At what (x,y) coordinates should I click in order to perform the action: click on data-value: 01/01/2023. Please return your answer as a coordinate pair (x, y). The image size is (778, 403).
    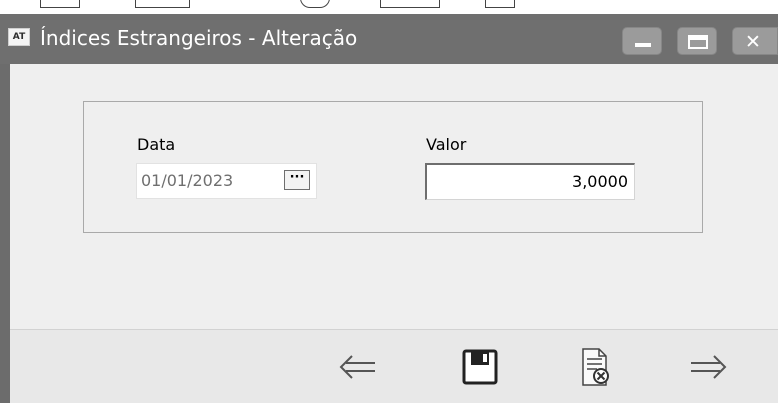
    Looking at the image, I should click on (187, 180).